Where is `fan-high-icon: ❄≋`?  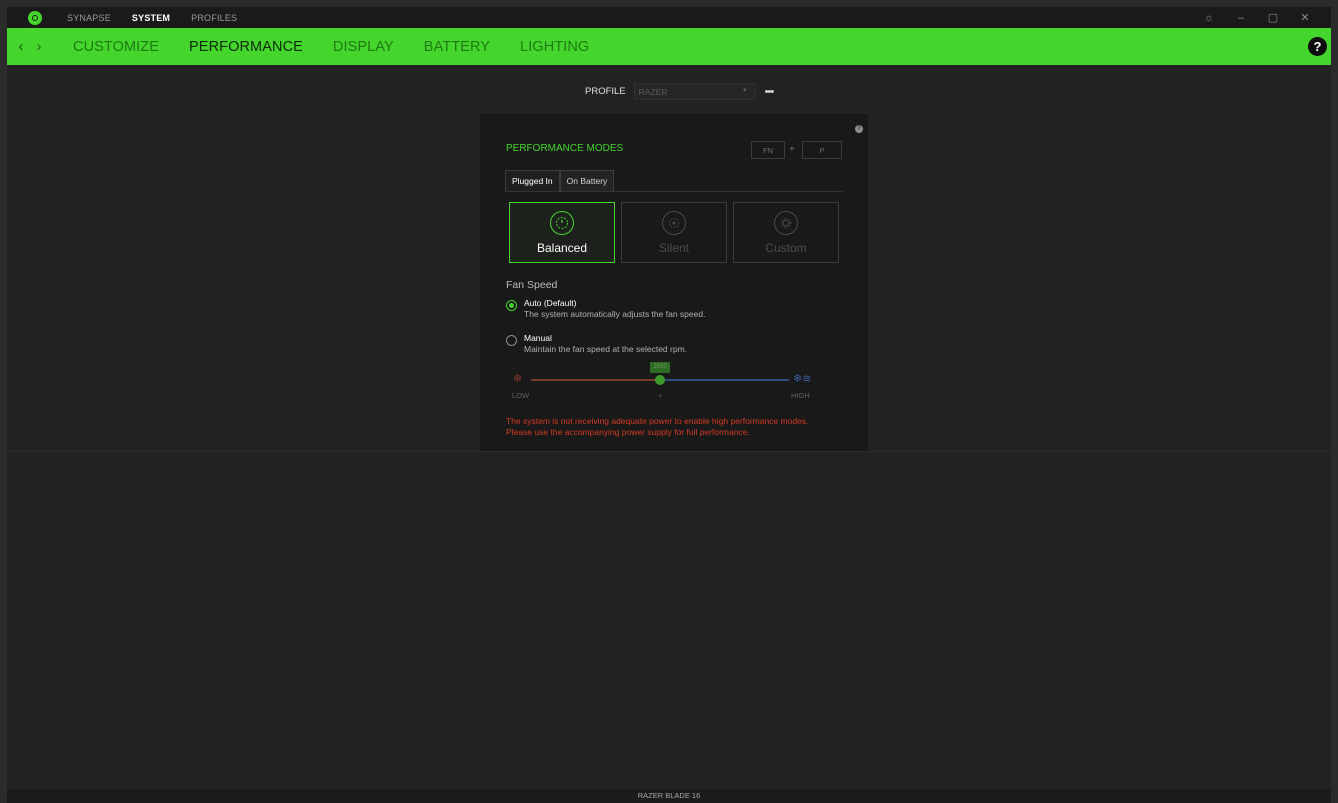
fan-high-icon: ❄≋ is located at coordinates (802, 379).